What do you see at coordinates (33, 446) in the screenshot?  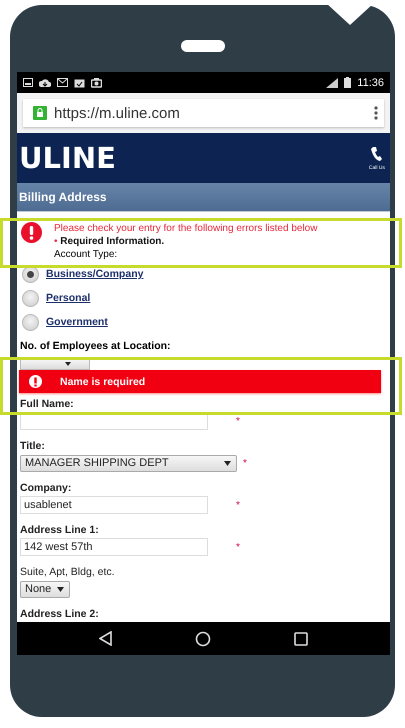 I see `field-label: Title:` at bounding box center [33, 446].